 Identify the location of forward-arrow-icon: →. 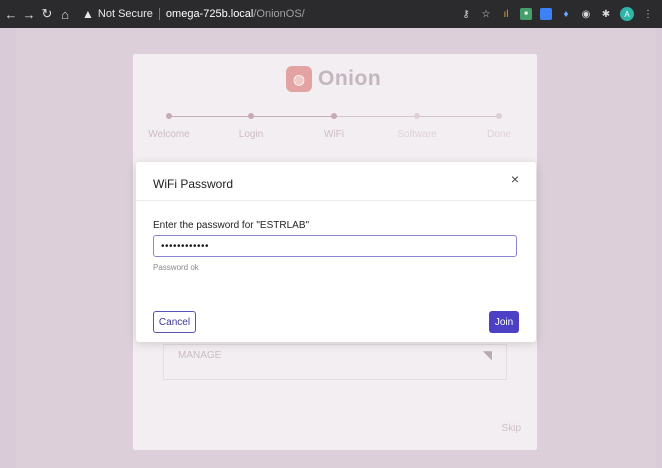
(29, 14).